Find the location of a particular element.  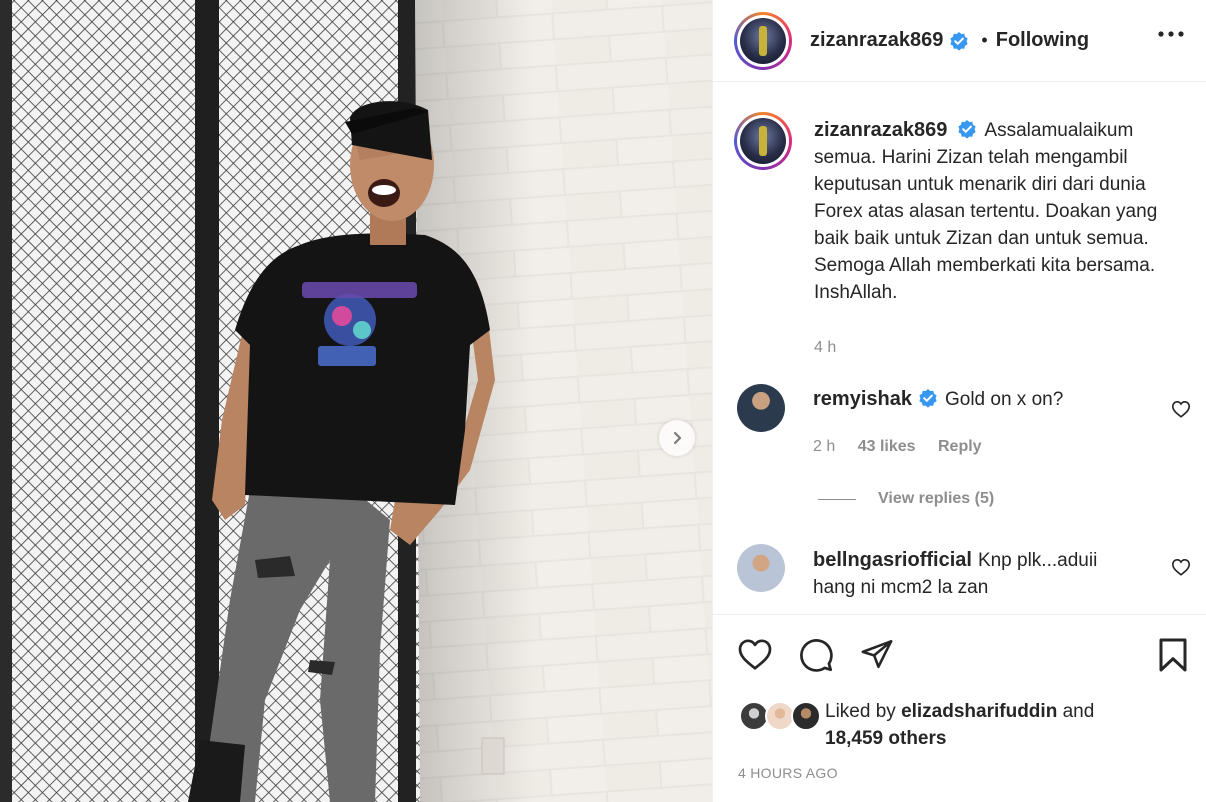

commenter-username: remyishak is located at coordinates (862, 399).